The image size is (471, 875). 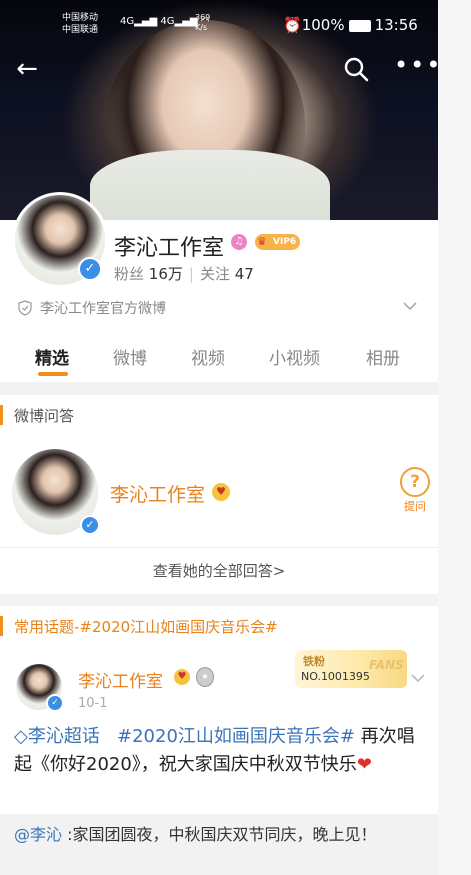 What do you see at coordinates (38, 834) in the screenshot?
I see `mention-link: @李沁` at bounding box center [38, 834].